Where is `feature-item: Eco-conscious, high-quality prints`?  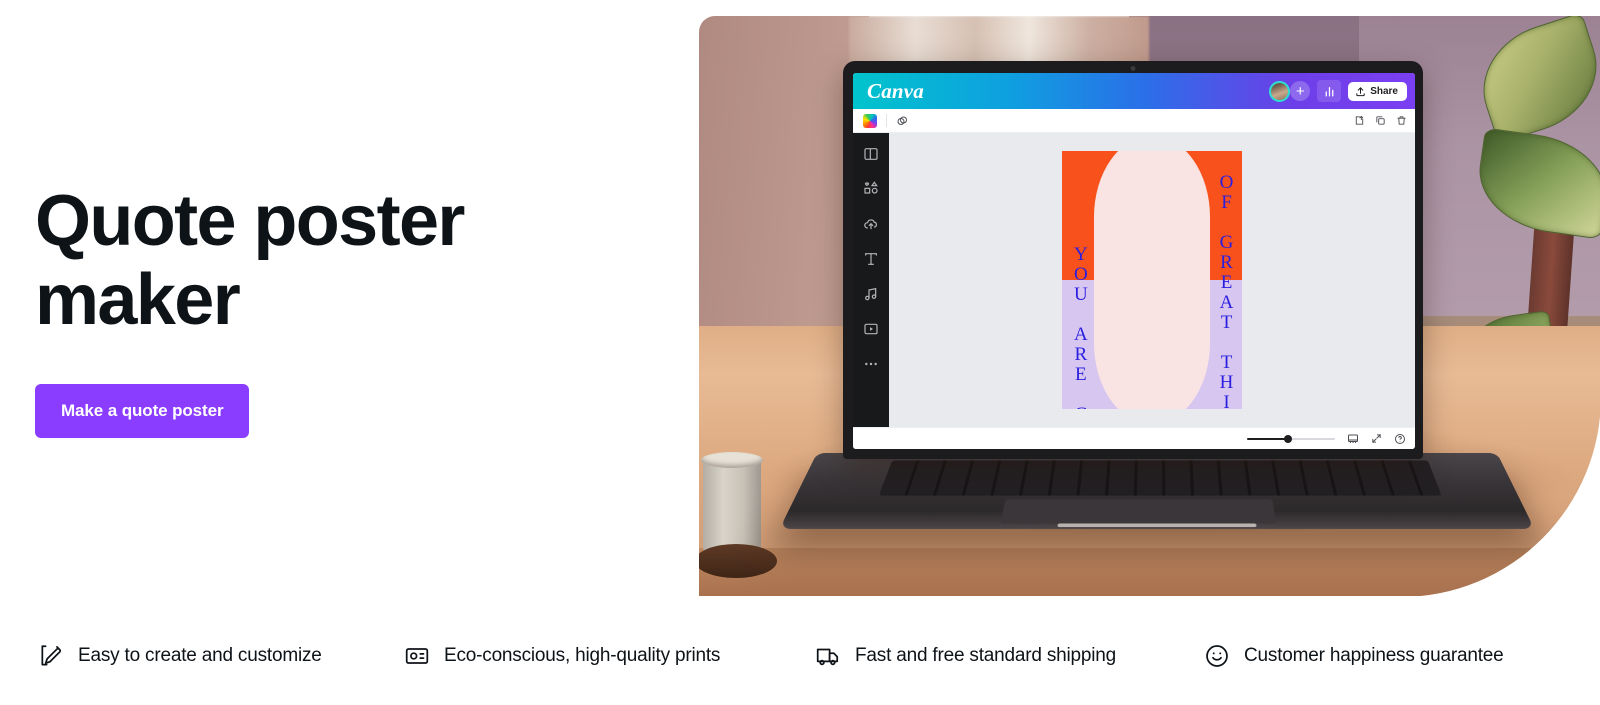
feature-item: Eco-conscious, high-quality prints is located at coordinates (562, 656).